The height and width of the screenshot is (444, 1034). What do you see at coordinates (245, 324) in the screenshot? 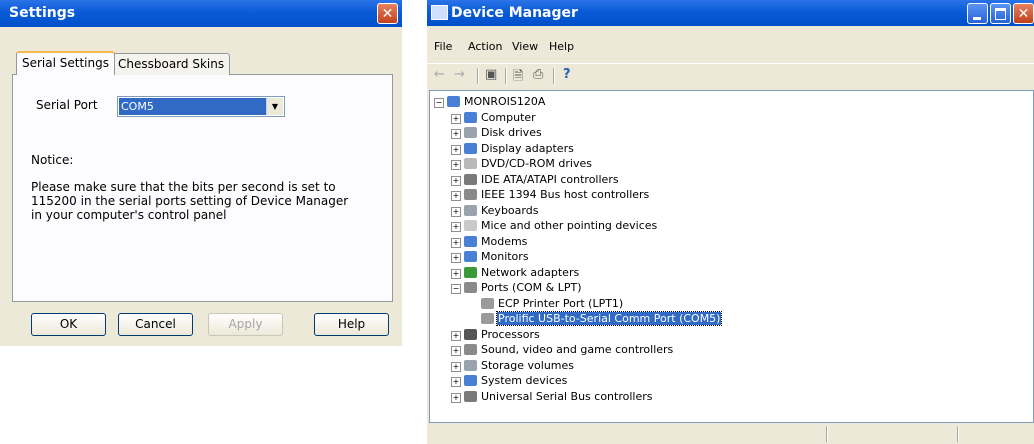
I see `apply-button: Apply` at bounding box center [245, 324].